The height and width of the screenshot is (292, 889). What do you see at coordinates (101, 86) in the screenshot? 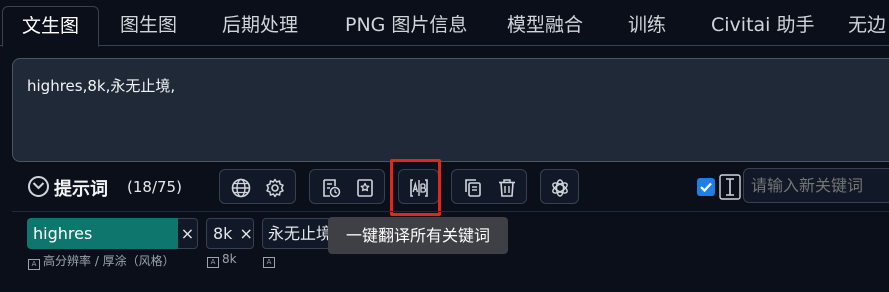
I see `prompt-text: highres,8k,永无止境,` at bounding box center [101, 86].